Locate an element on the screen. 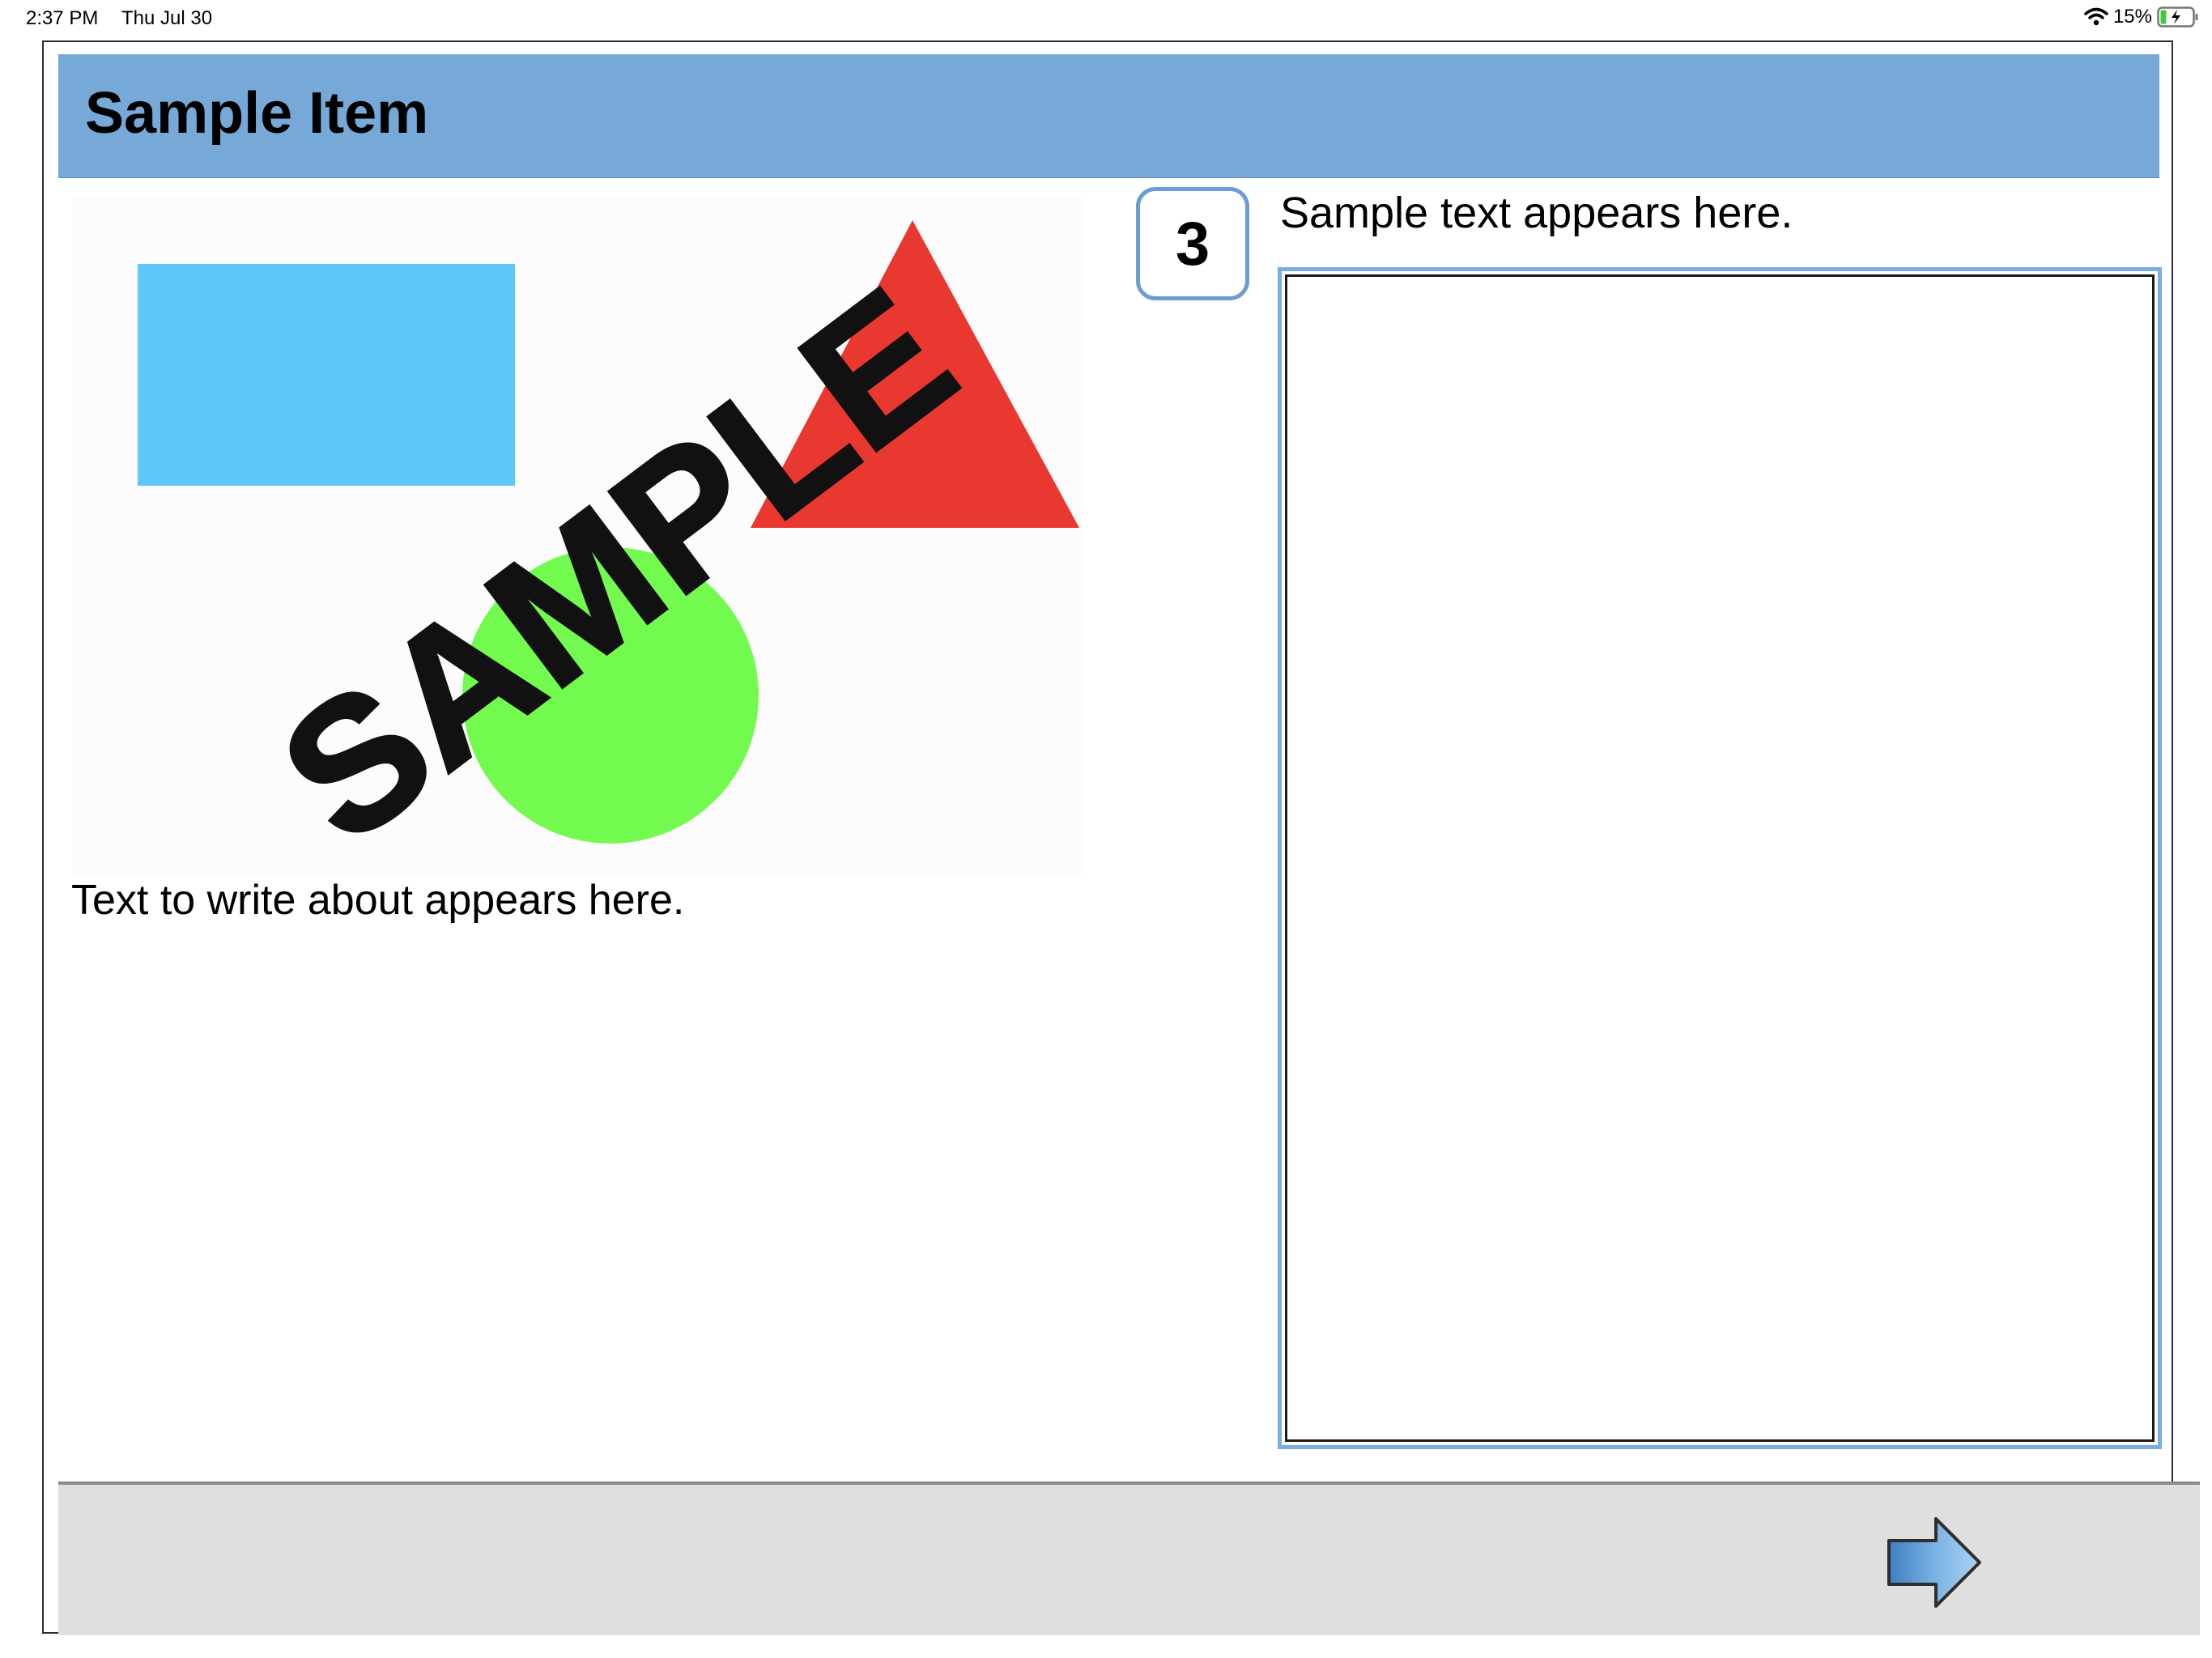 The width and height of the screenshot is (2212, 1658). prompt-text: Sample text appears here. is located at coordinates (1537, 213).